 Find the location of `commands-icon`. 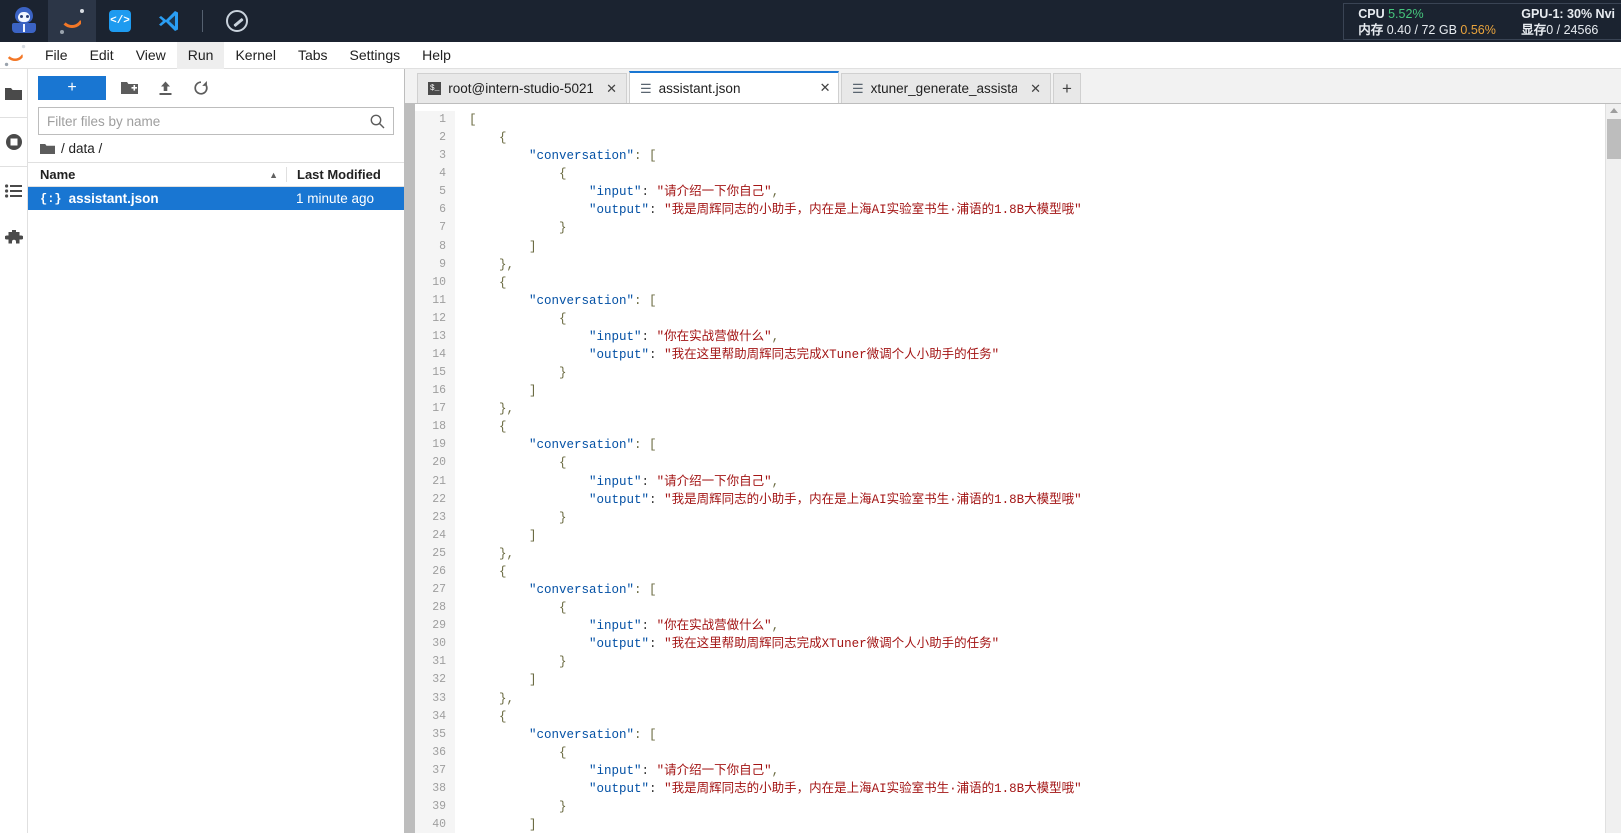

commands-icon is located at coordinates (13, 191).